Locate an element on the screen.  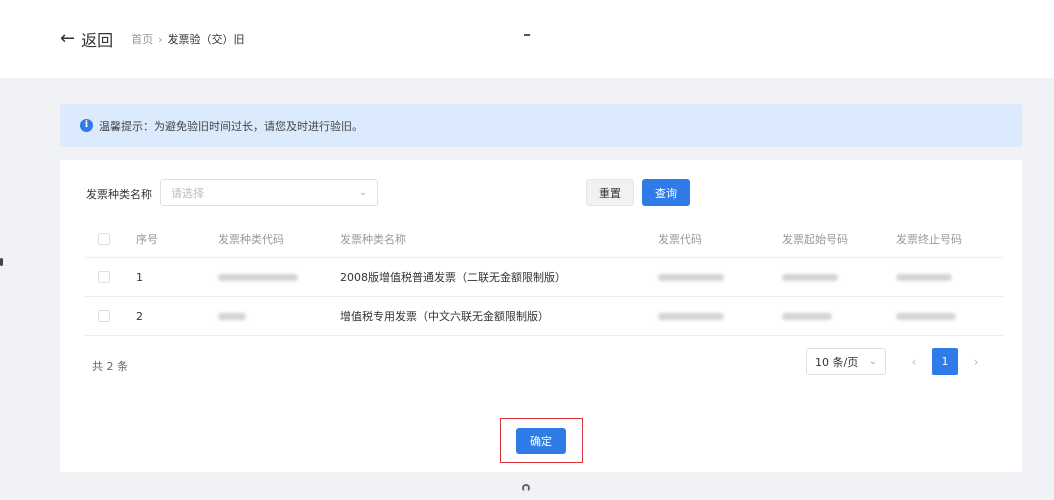
tip-alert: i 温馨提示：为避免验旧时间过长，请您及时进行验旧。 is located at coordinates (541, 125).